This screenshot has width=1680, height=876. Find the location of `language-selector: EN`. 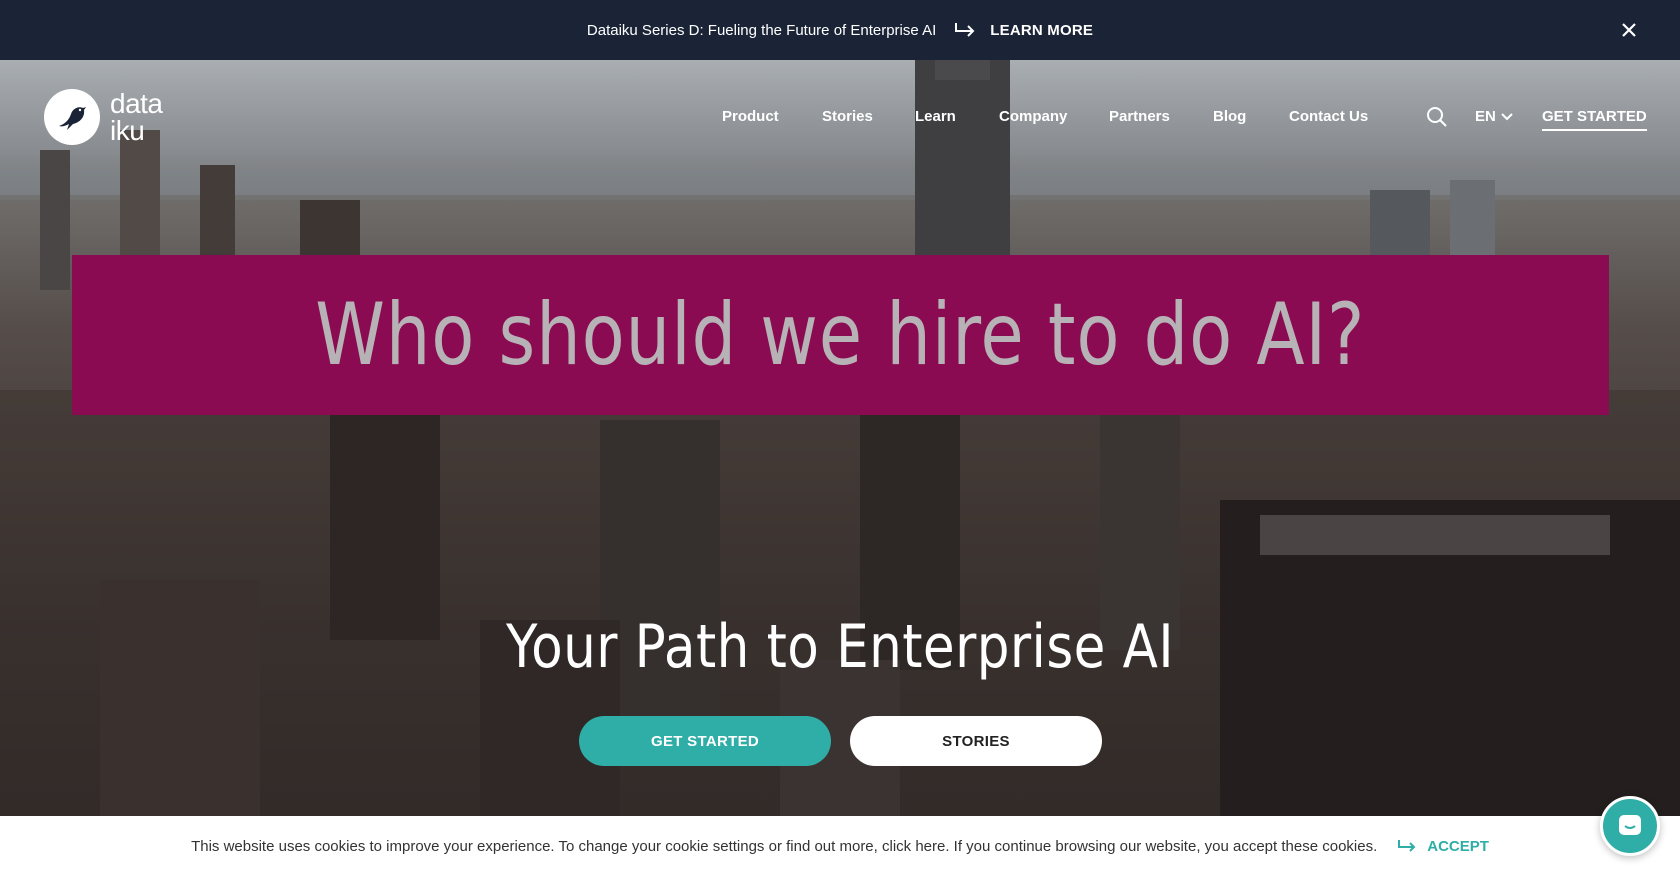

language-selector: EN is located at coordinates (1494, 116).